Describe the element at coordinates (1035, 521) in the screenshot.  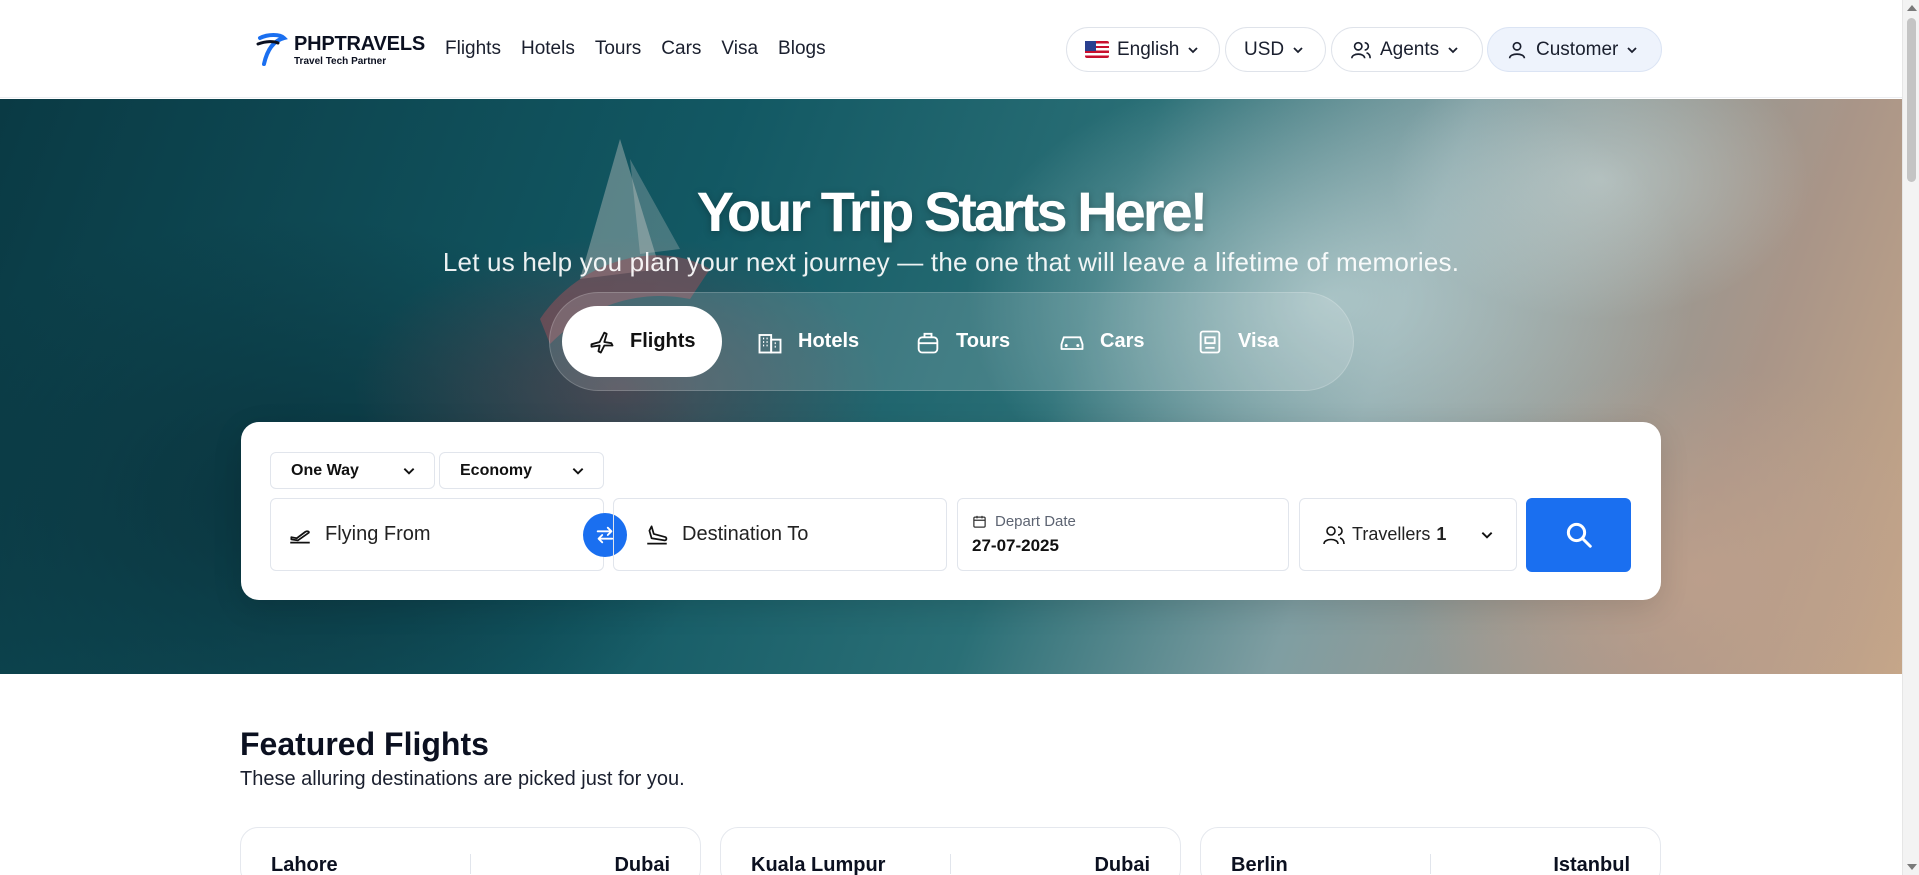
I see `depart-date-label: Depart Date` at that location.